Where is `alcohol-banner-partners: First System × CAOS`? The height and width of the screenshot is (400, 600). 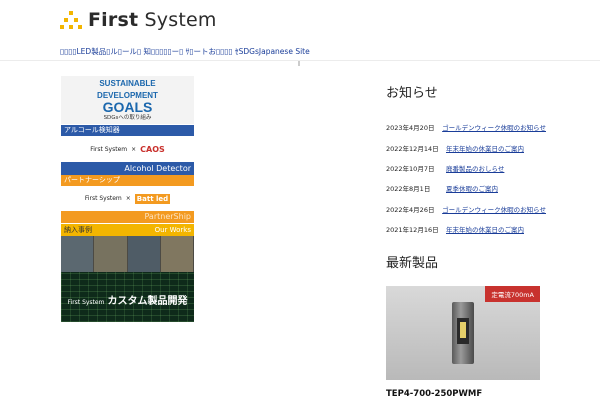 alcohol-banner-partners: First System × CAOS is located at coordinates (127, 149).